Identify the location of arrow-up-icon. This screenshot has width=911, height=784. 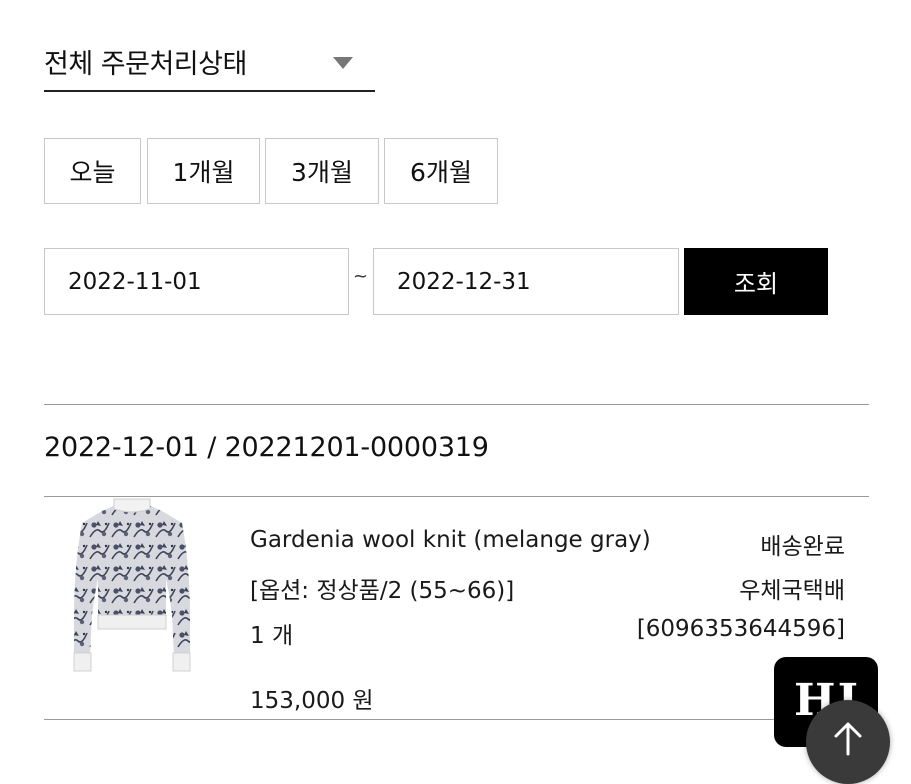
(848, 739).